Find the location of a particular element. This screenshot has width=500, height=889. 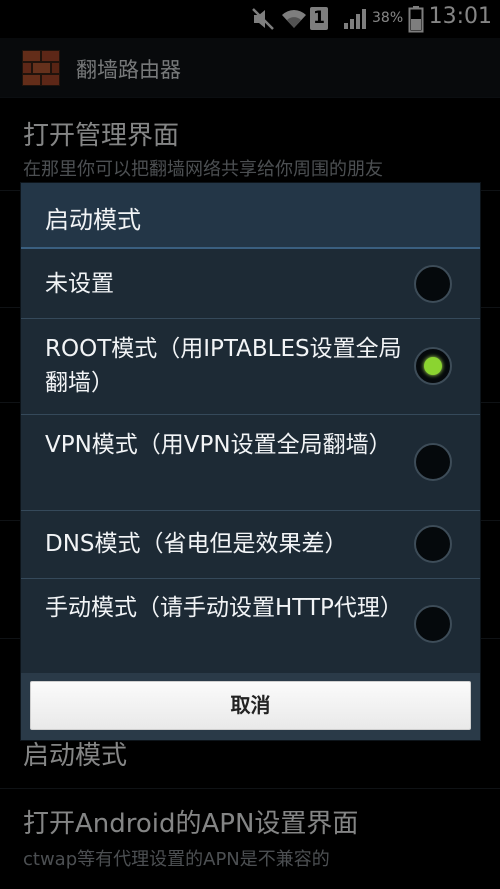

option-dns-mode: DNS模式（省电但是效果差） is located at coordinates (250, 545).